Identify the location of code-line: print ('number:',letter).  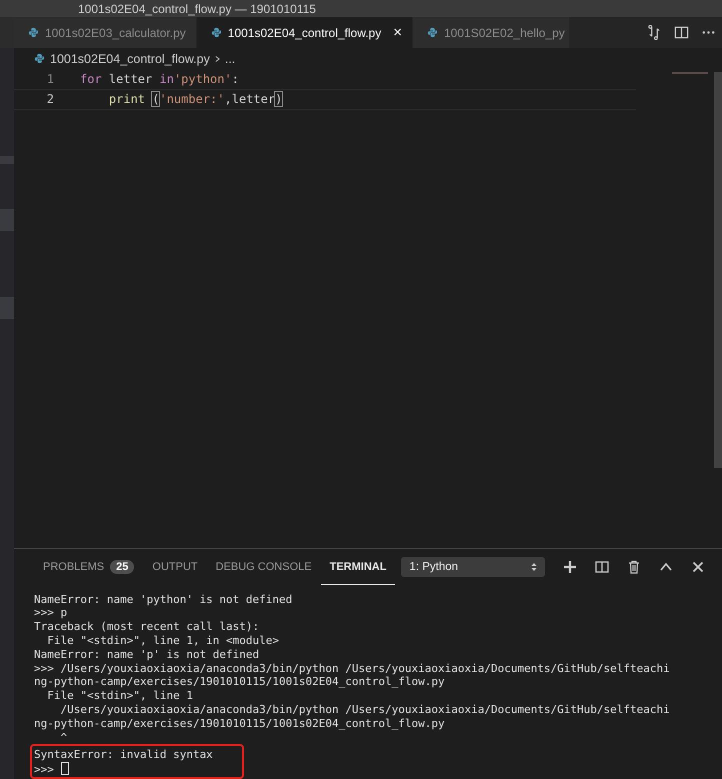
(195, 99).